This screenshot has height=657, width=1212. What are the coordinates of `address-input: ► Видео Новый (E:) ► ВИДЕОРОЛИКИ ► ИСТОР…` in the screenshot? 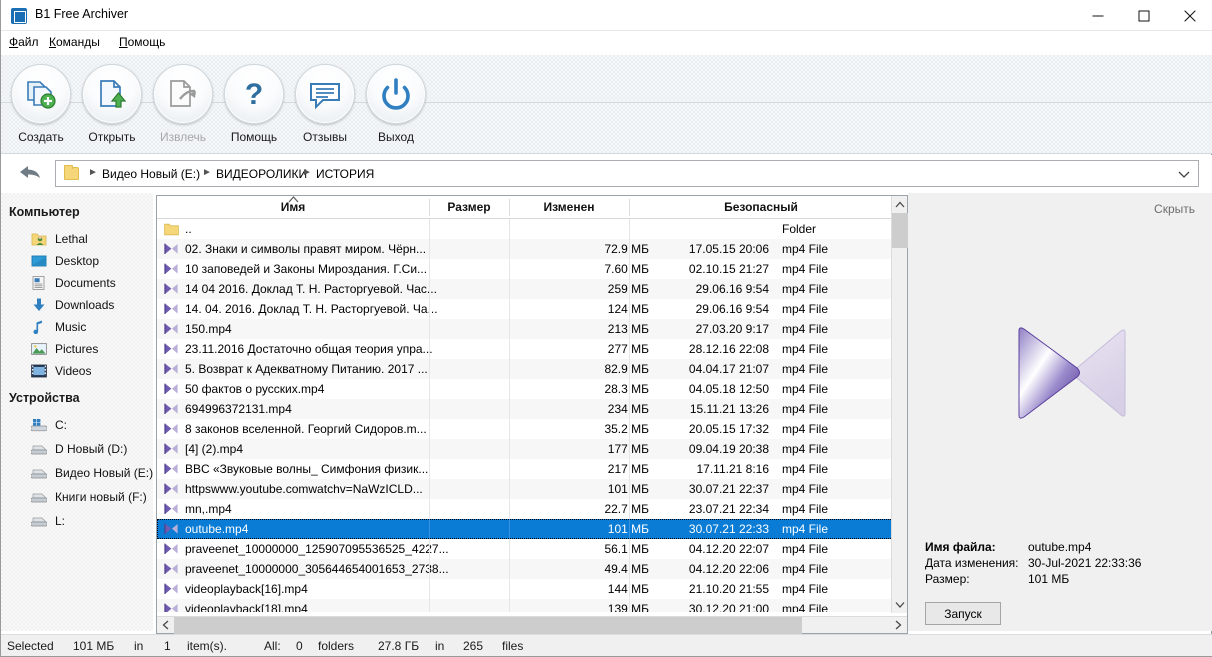 It's located at (627, 173).